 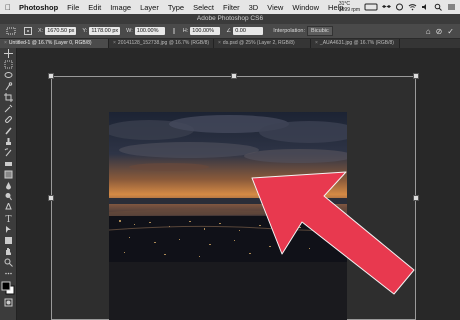 I want to click on menu-type: Type, so click(x=176, y=7).